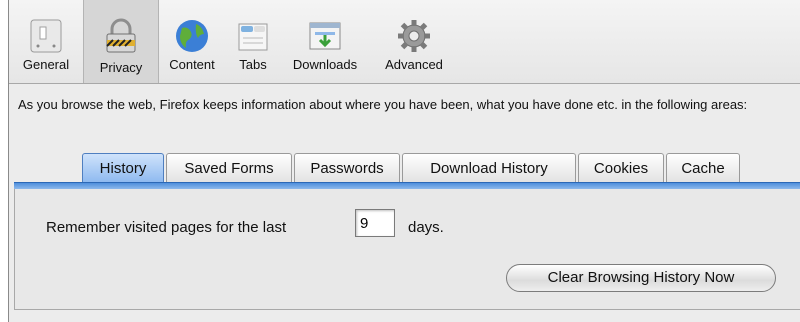 Image resolution: width=800 pixels, height=322 pixels. I want to click on toolbar-item-content: Content, so click(192, 44).